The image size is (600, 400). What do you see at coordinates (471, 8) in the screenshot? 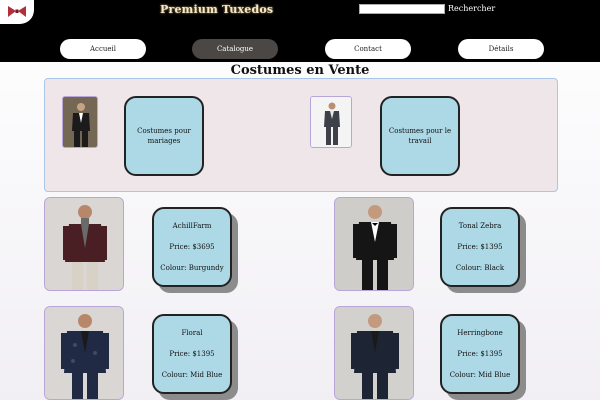
I see `search-button: Rechercher` at bounding box center [471, 8].